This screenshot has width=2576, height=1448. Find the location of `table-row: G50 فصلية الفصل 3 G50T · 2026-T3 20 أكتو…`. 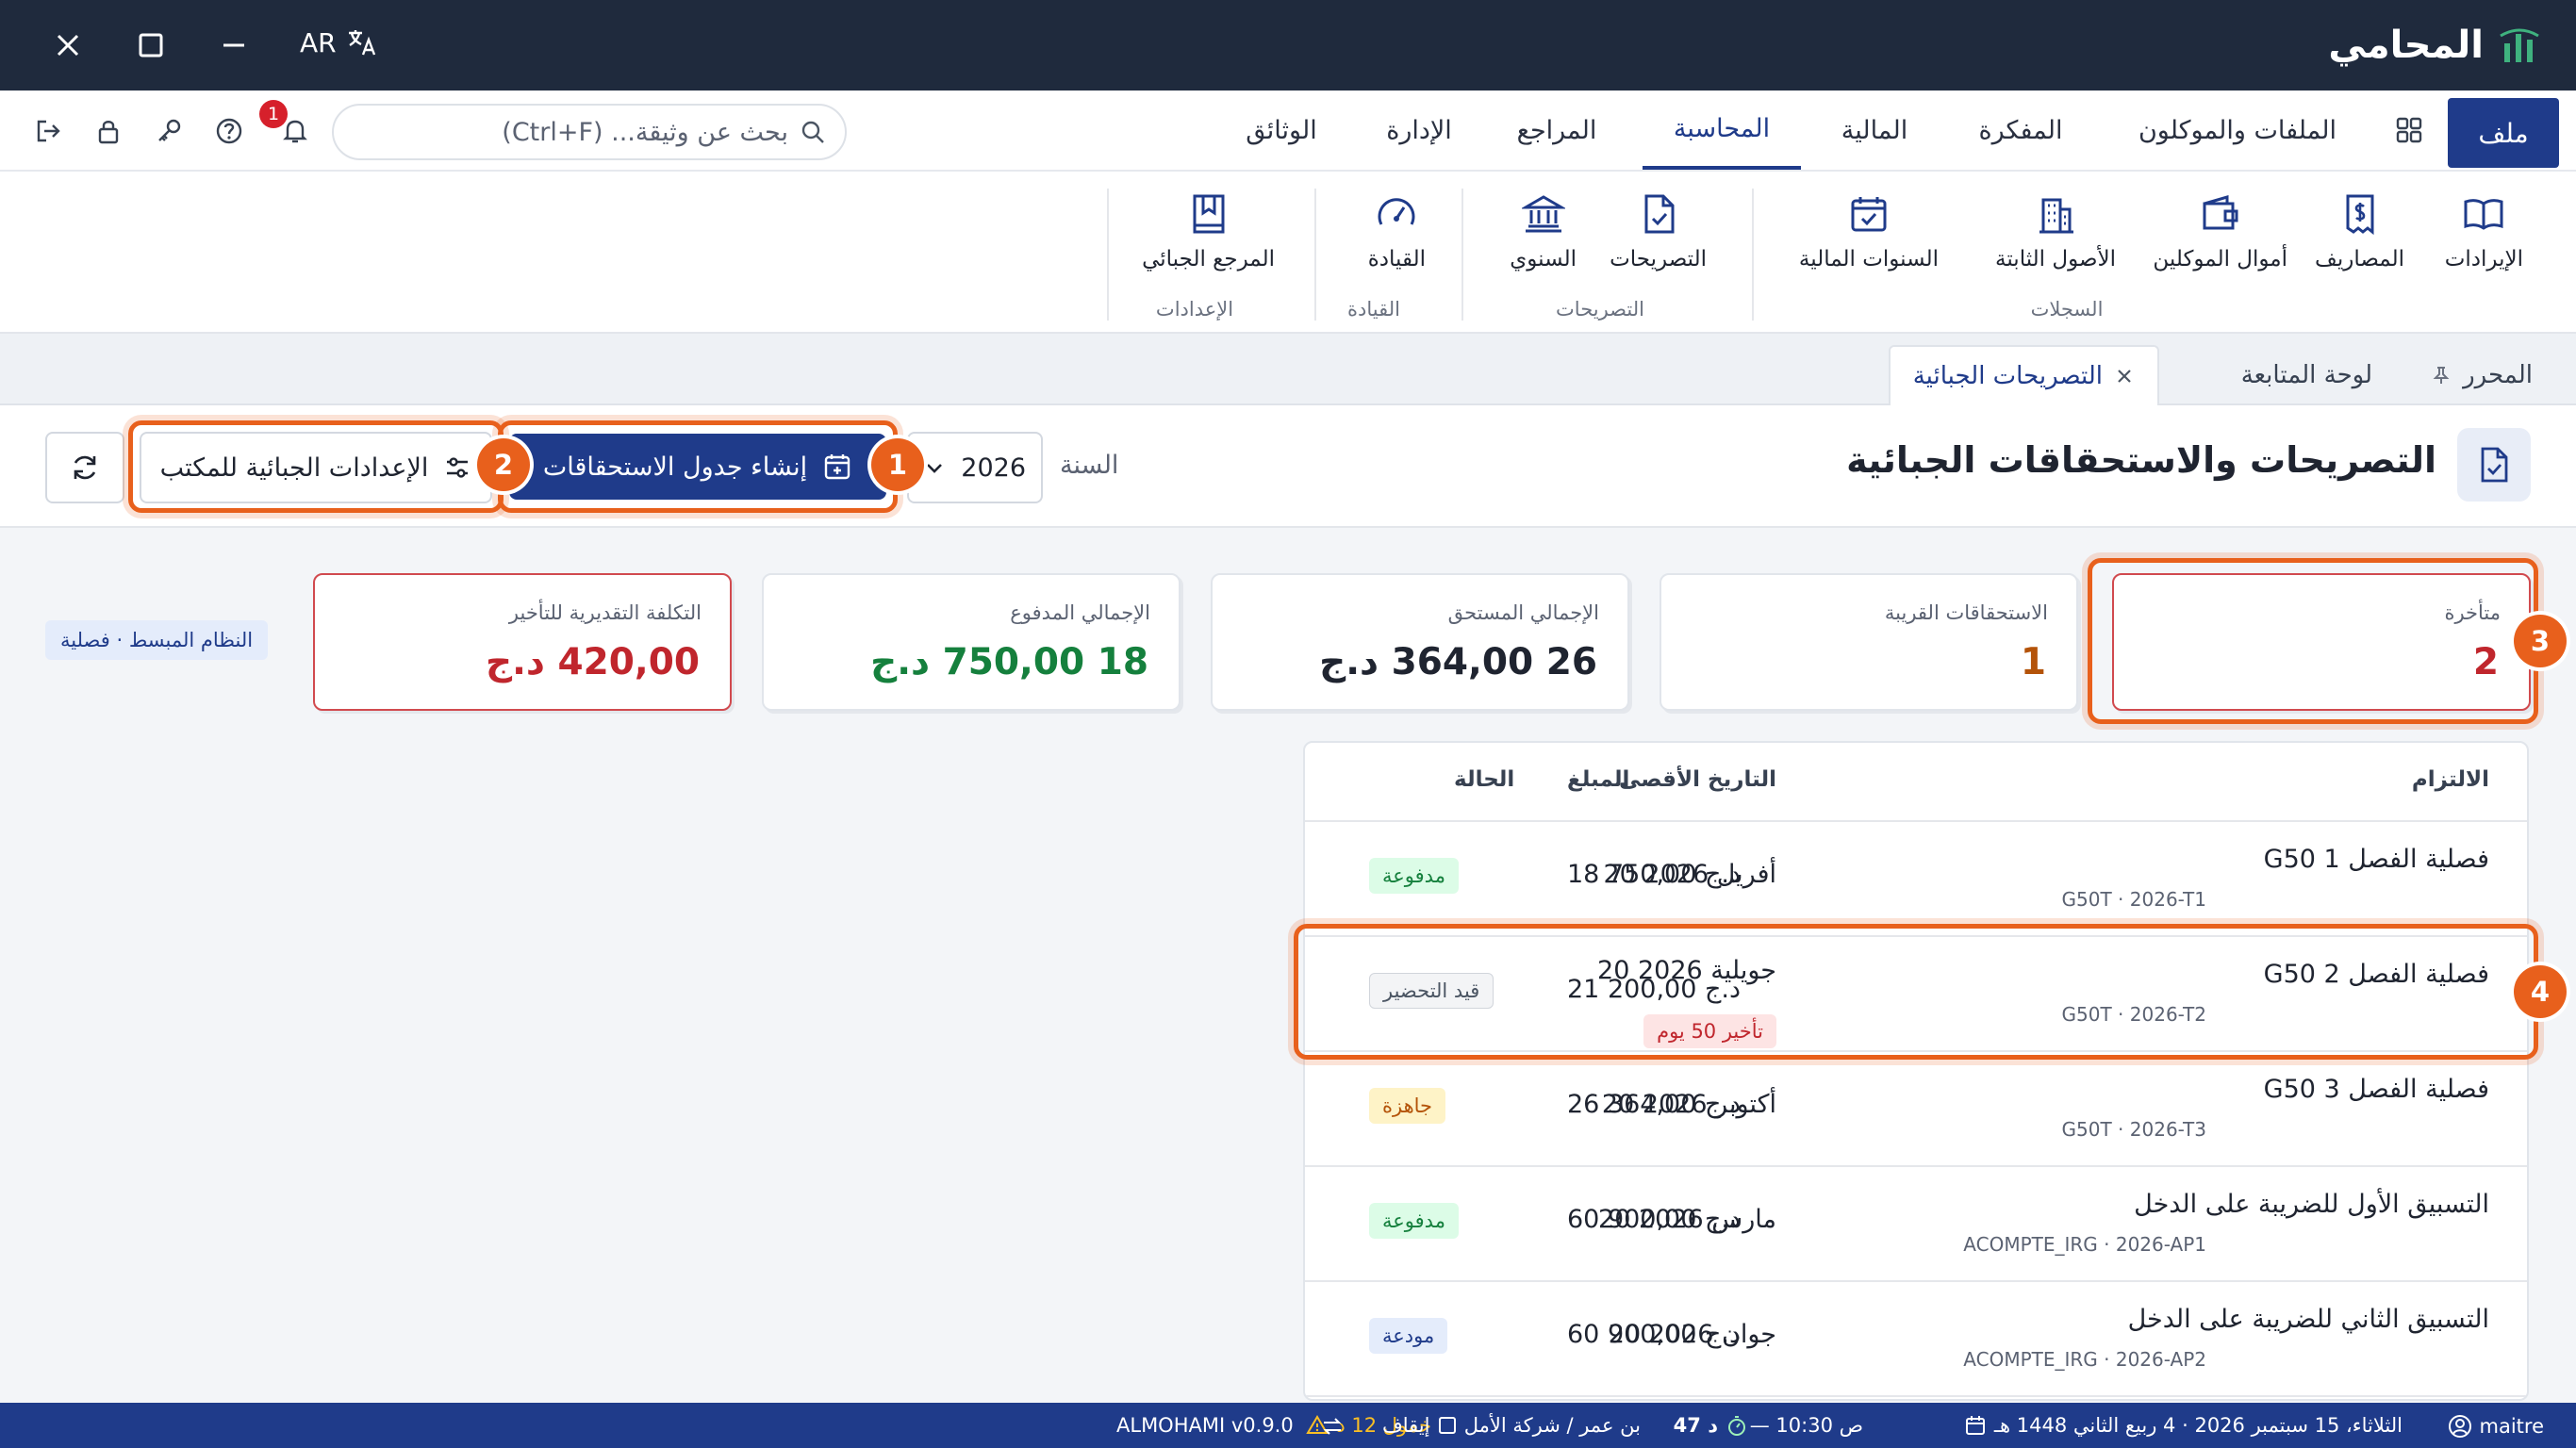

table-row: G50 فصلية الفصل 3 G50T · 2026-T3 20 أكتو… is located at coordinates (1916, 1109).